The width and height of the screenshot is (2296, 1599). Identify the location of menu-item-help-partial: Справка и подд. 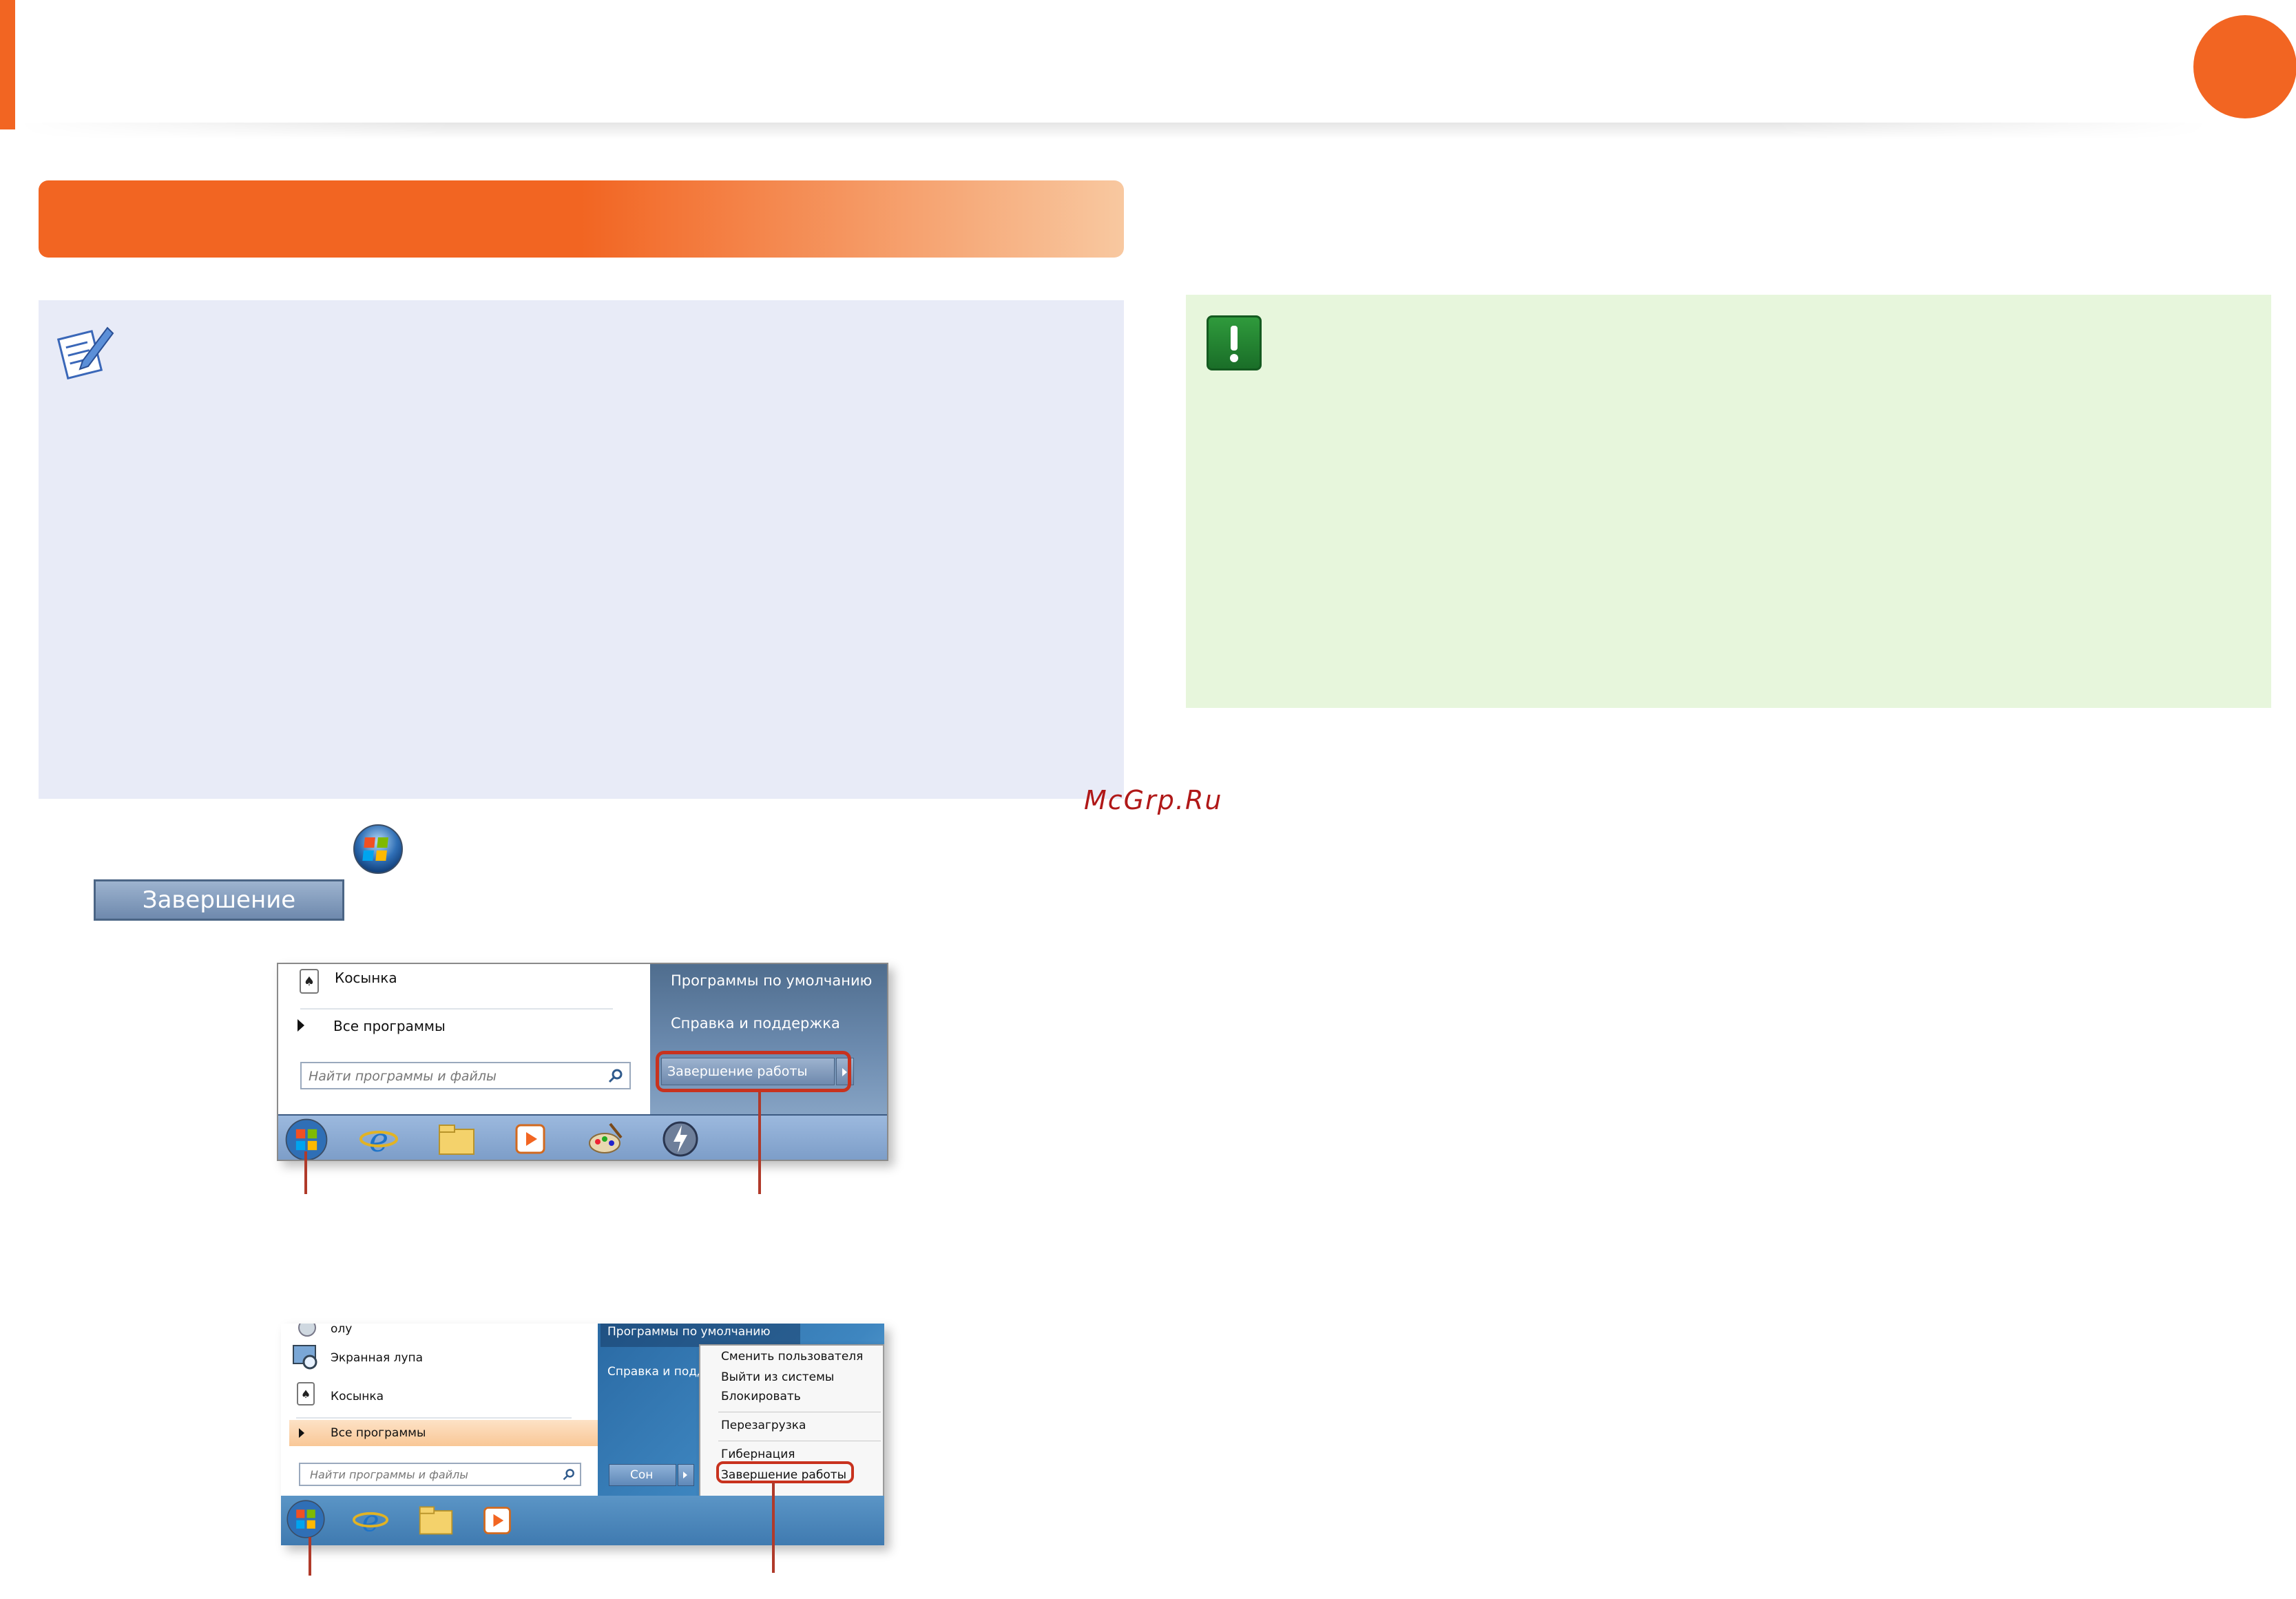
(656, 1372).